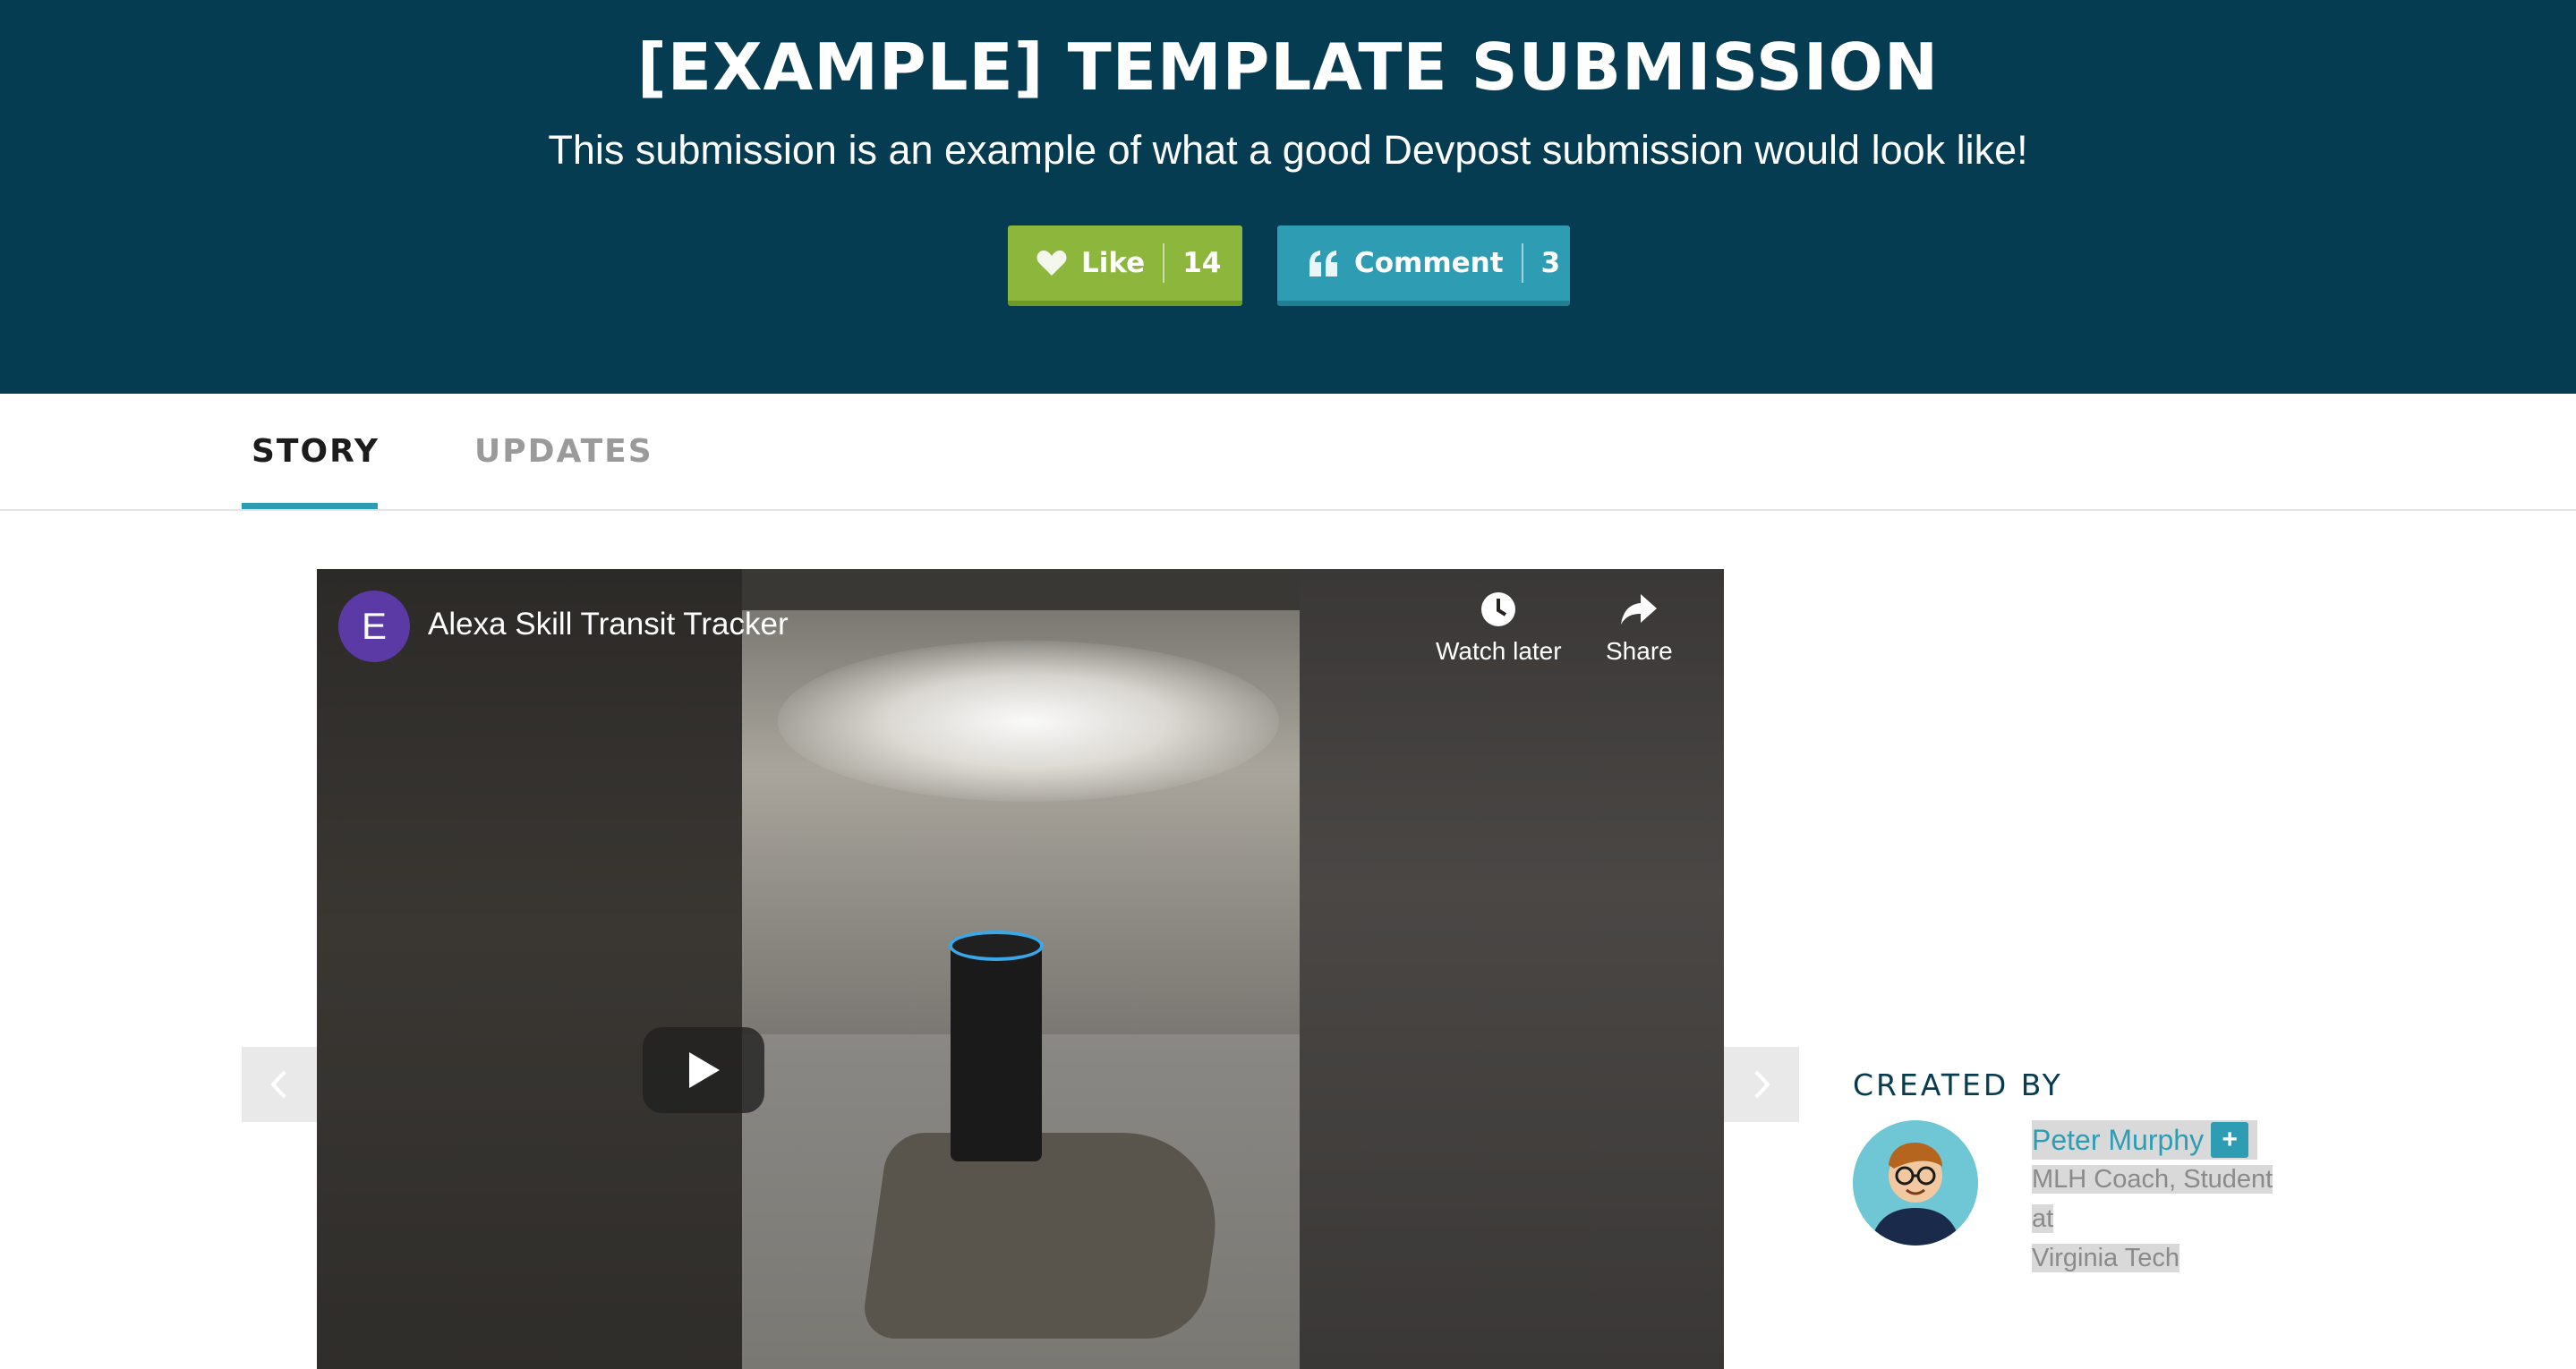 The width and height of the screenshot is (2576, 1369). Describe the element at coordinates (996, 1049) in the screenshot. I see `video-scene-speaker` at that location.